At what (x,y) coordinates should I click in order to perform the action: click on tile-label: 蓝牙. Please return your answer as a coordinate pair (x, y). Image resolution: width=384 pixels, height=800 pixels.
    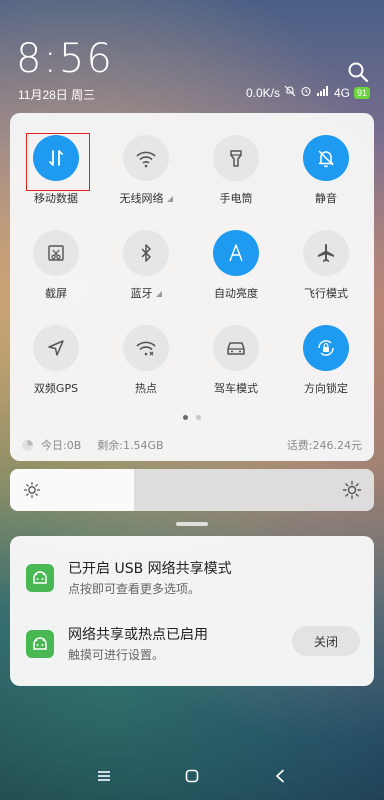
    Looking at the image, I should click on (146, 293).